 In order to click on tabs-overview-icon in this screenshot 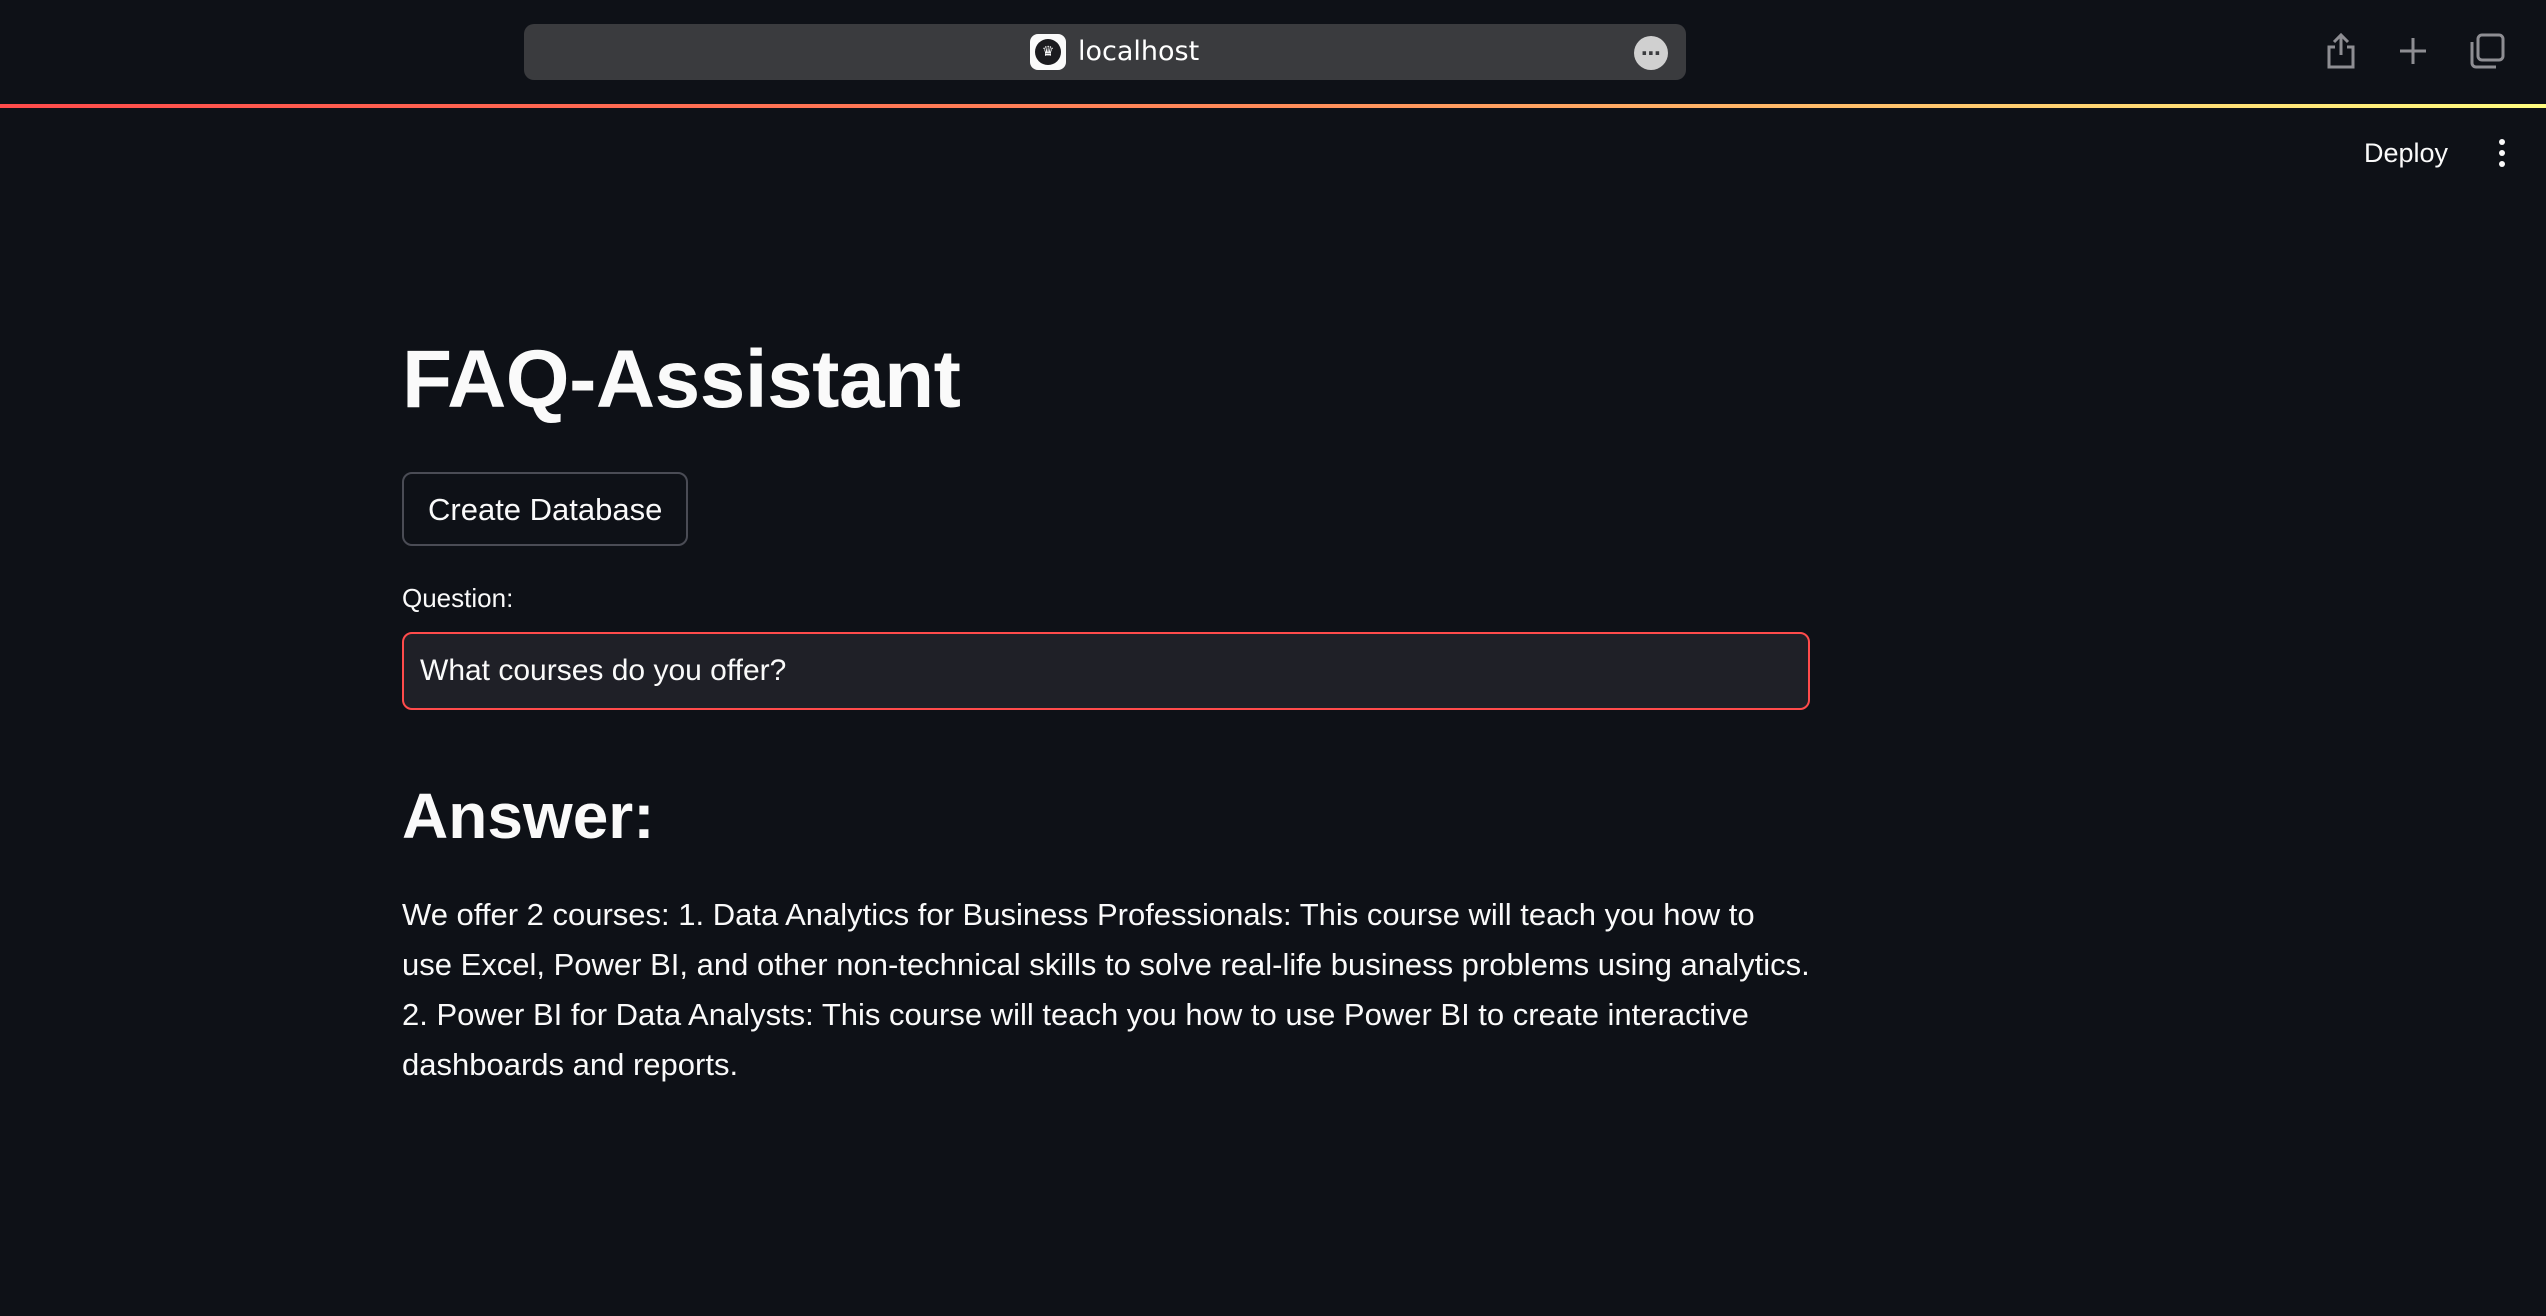, I will do `click(2487, 51)`.